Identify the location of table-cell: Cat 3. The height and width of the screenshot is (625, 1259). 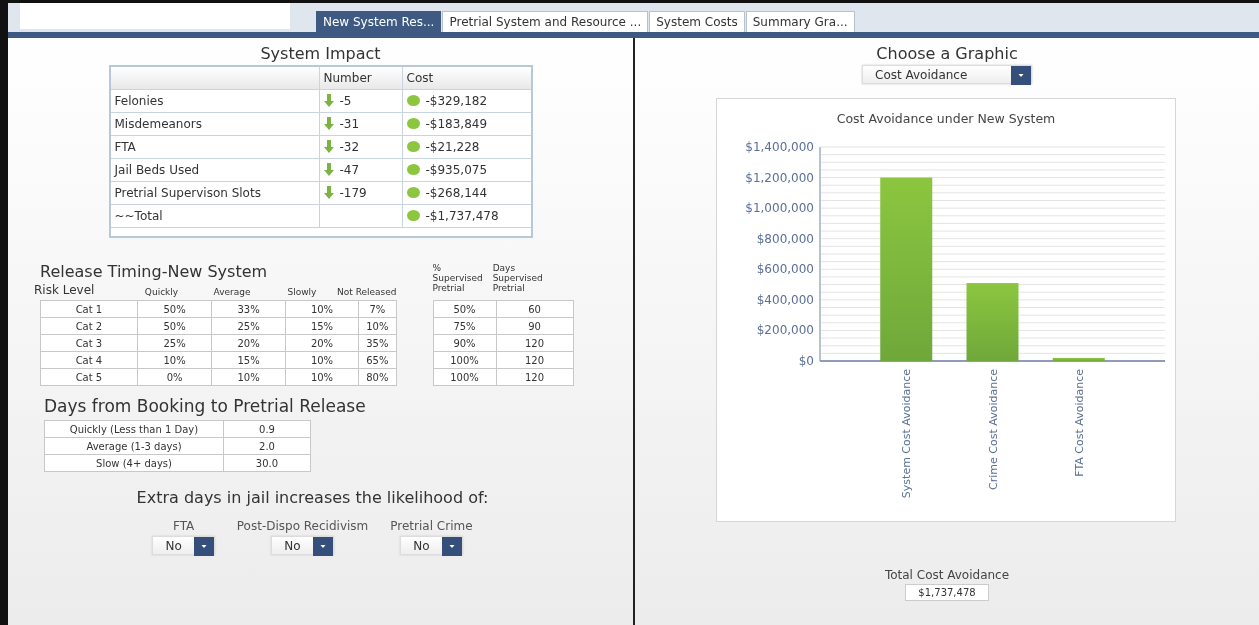
(89, 343).